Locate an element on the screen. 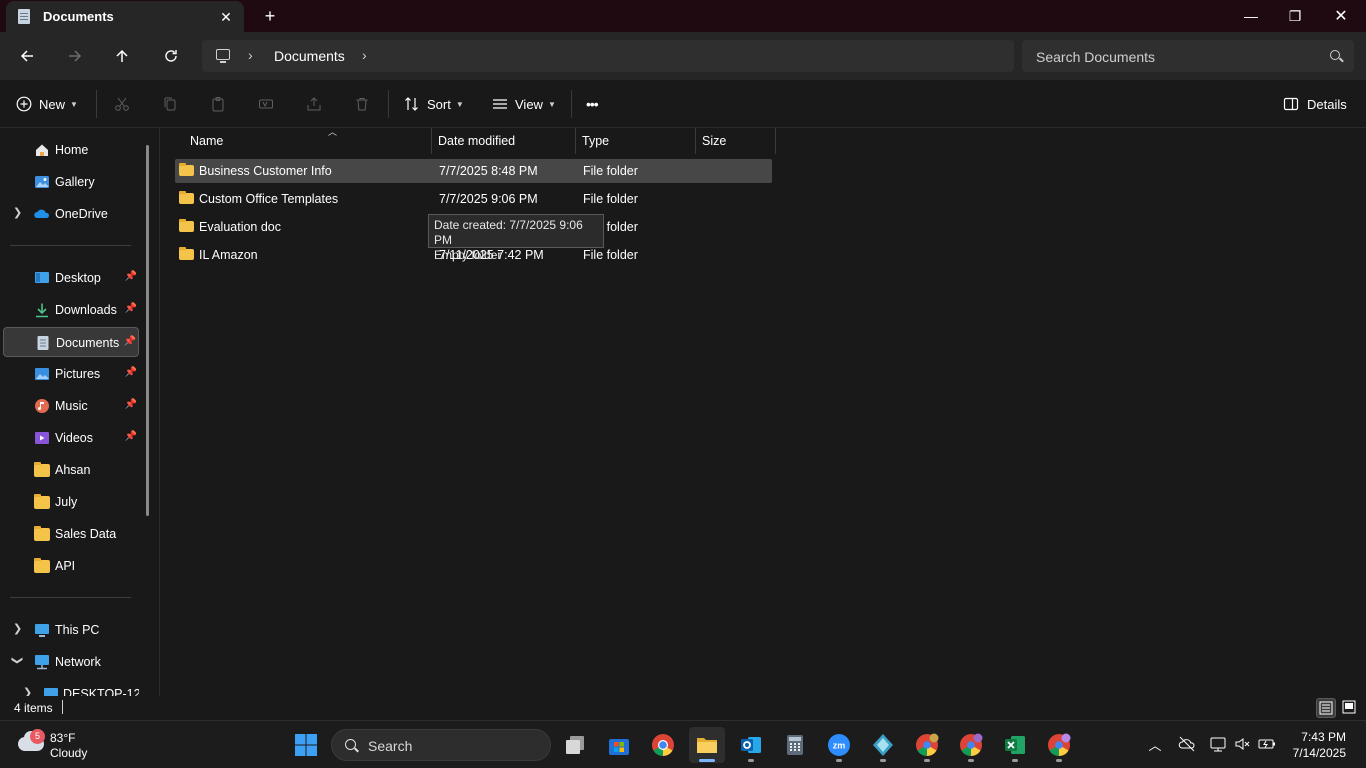  taskbar-app-file-explorer is located at coordinates (707, 745).